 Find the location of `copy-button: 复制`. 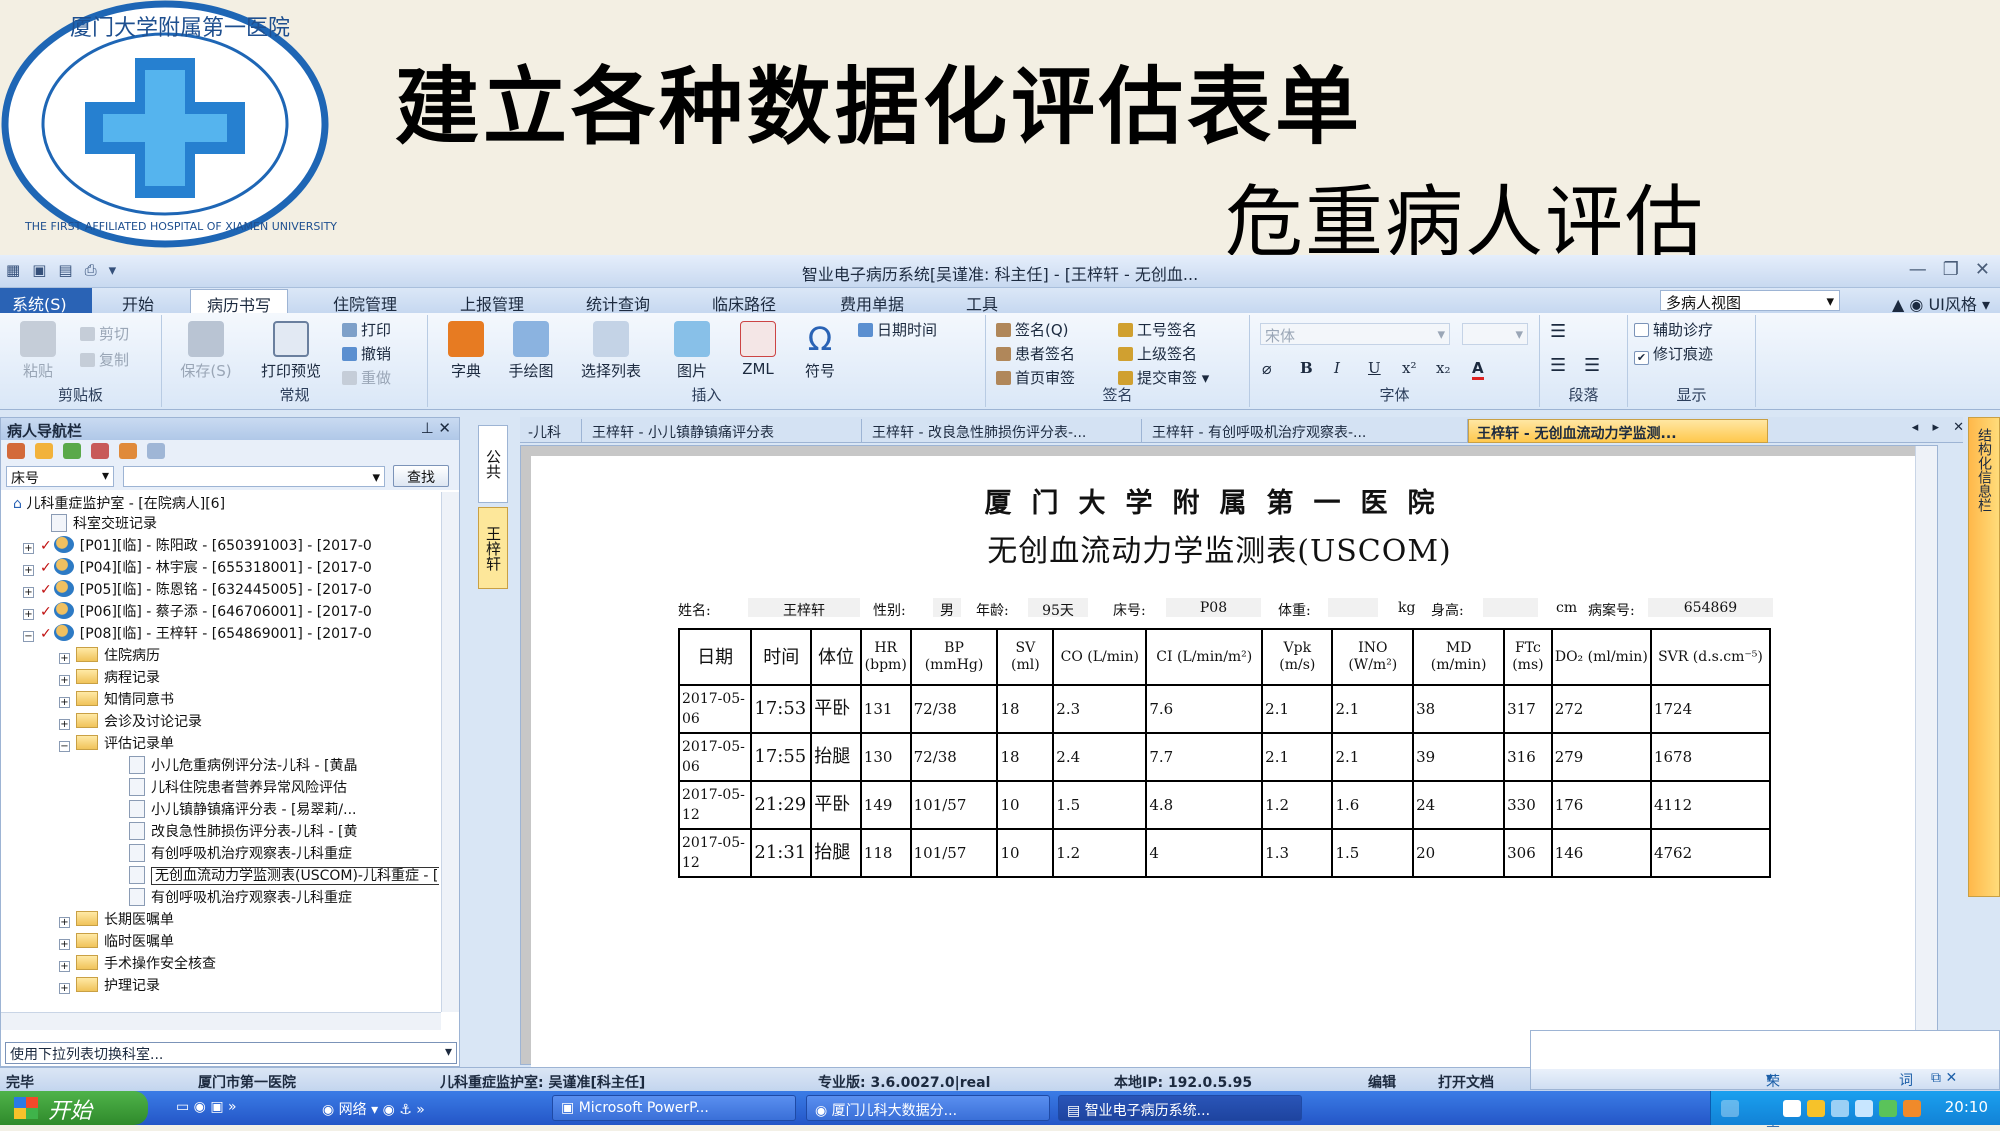

copy-button: 复制 is located at coordinates (104, 359).